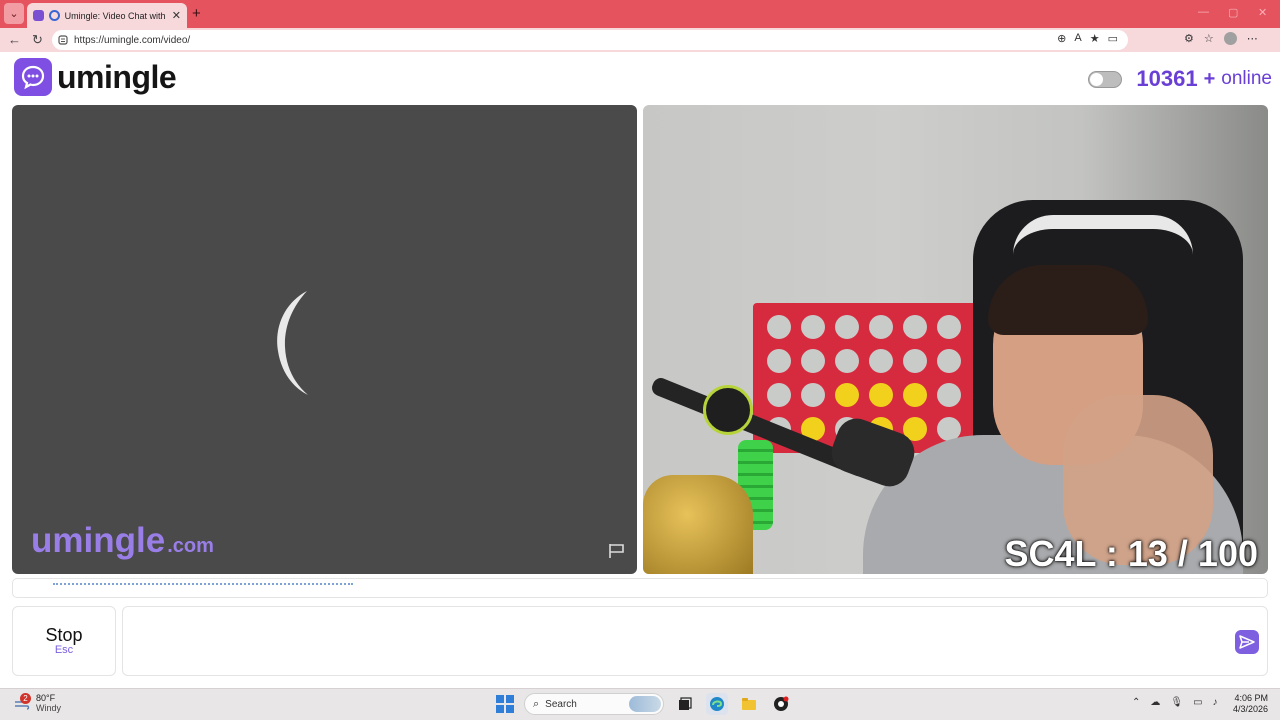 This screenshot has height=720, width=1280. Describe the element at coordinates (1103, 235) in the screenshot. I see `chair-stripe` at that location.